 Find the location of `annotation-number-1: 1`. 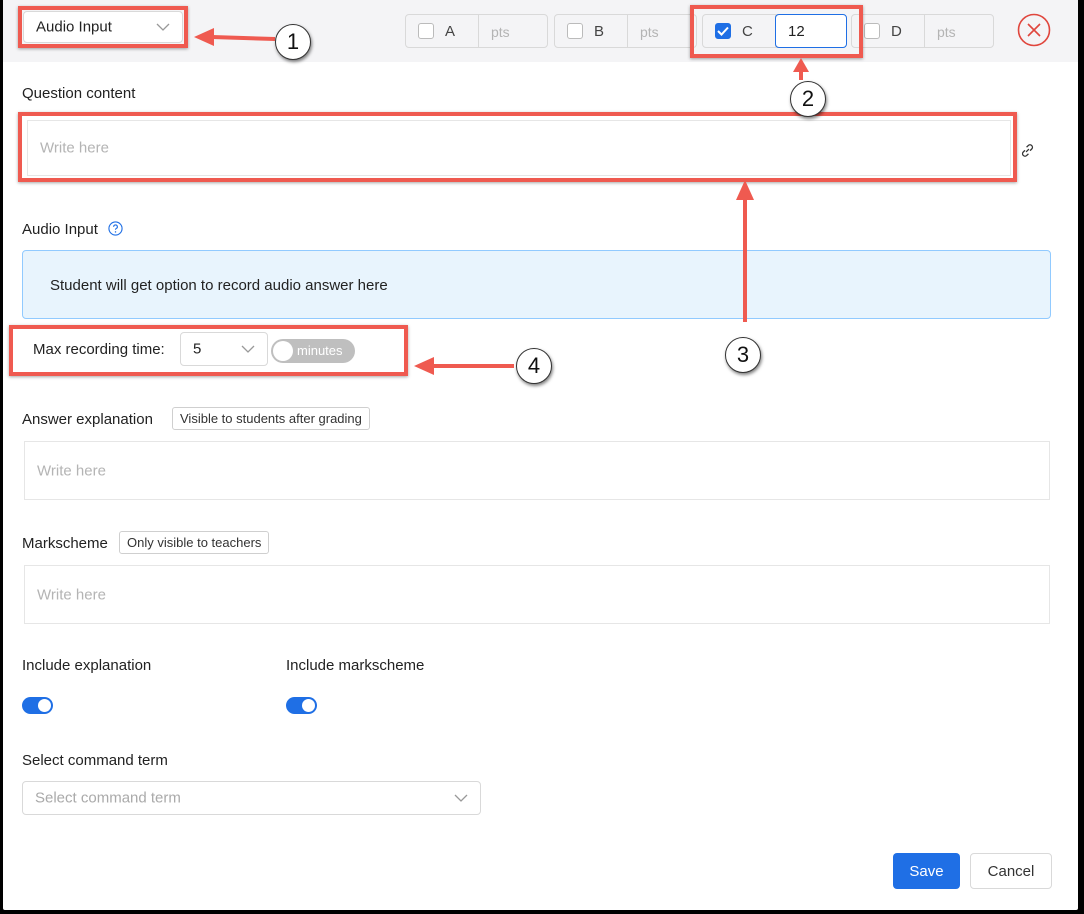

annotation-number-1: 1 is located at coordinates (293, 42).